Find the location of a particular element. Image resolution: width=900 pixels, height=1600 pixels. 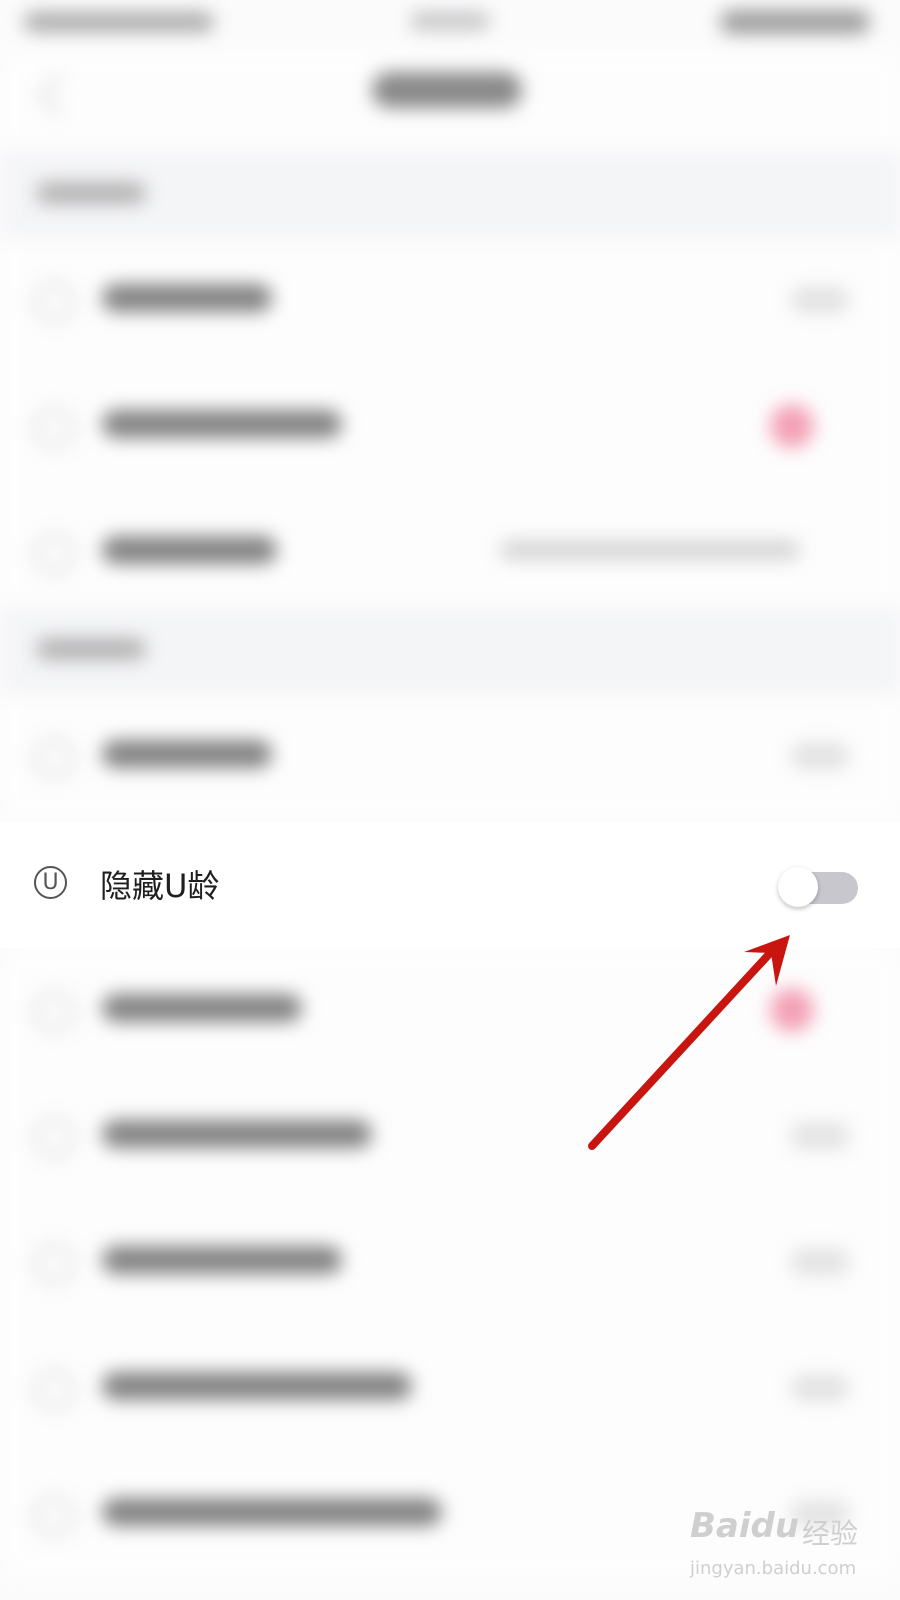

navigation-bar is located at coordinates (450, 105).